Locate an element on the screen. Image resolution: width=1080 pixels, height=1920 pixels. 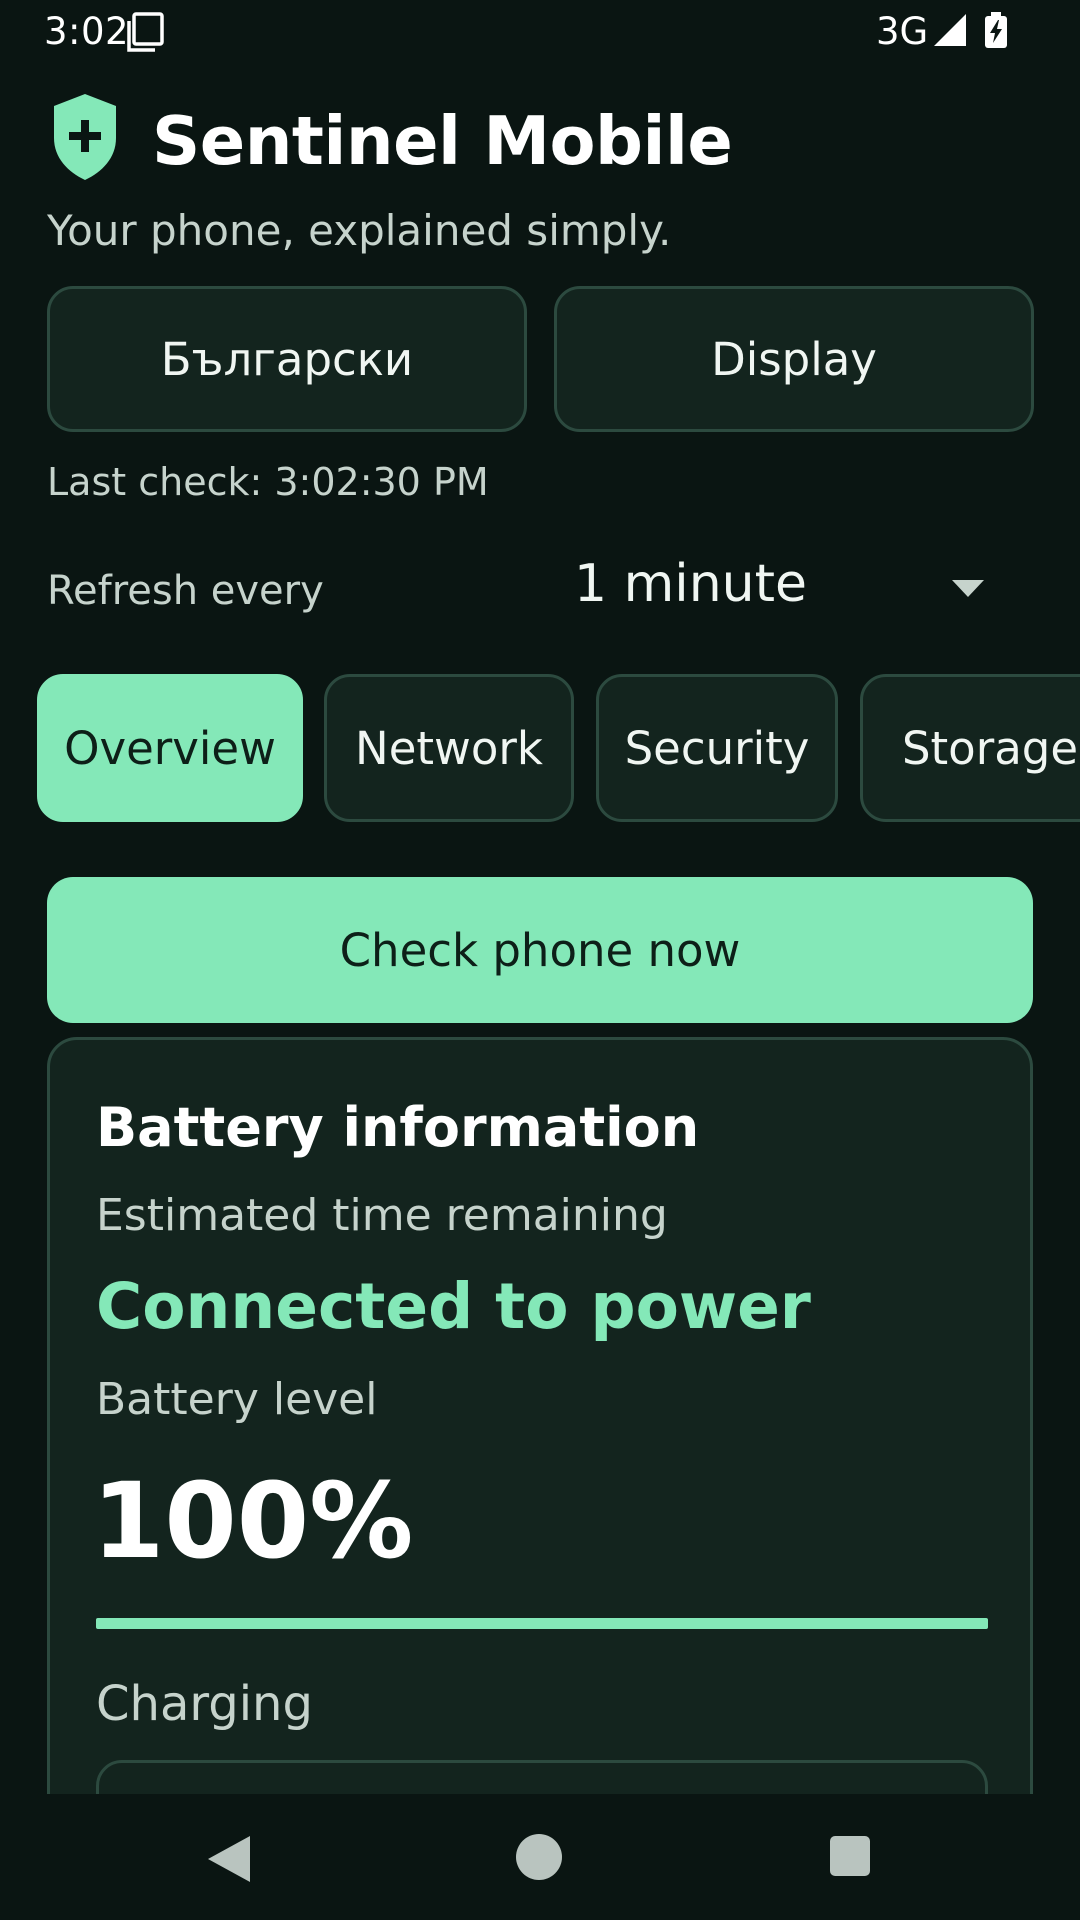
power-status: Connected to power is located at coordinates (453, 1306).